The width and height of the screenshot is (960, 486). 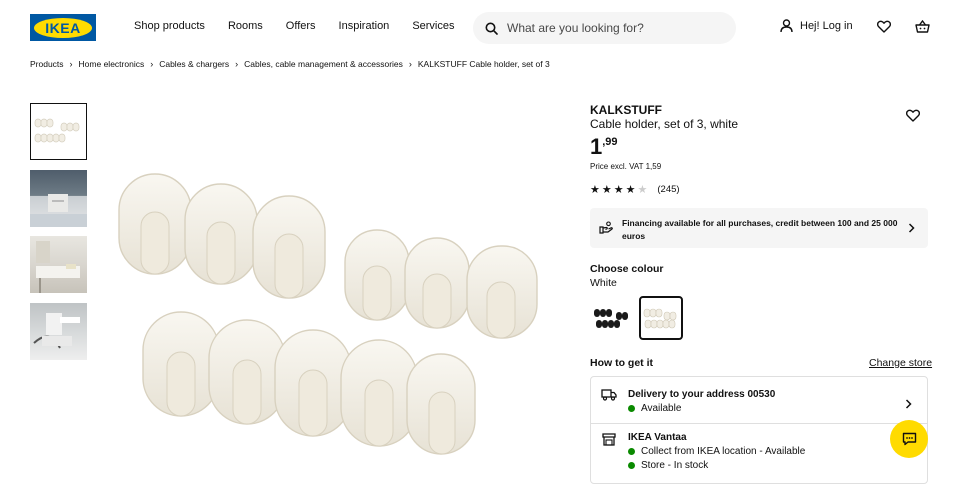 I want to click on breadcrumb-home-electronics: Home electronics, so click(x=112, y=64).